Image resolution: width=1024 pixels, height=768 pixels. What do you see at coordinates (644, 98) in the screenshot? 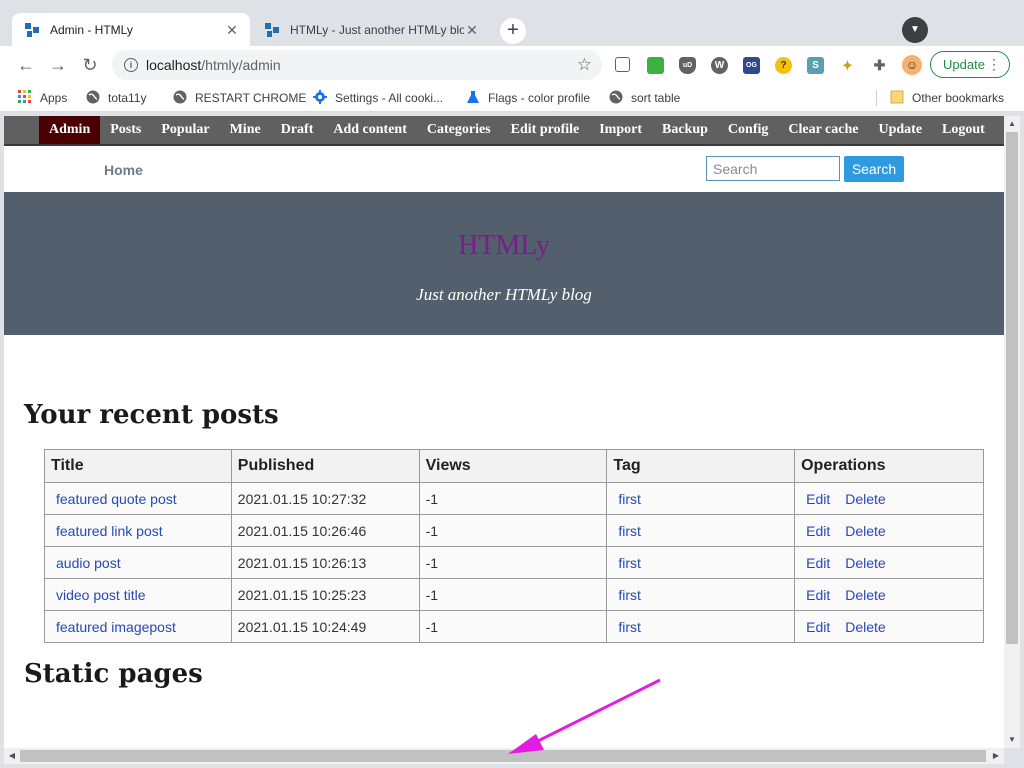
I see `bookmark-sort-table: sort table` at bounding box center [644, 98].